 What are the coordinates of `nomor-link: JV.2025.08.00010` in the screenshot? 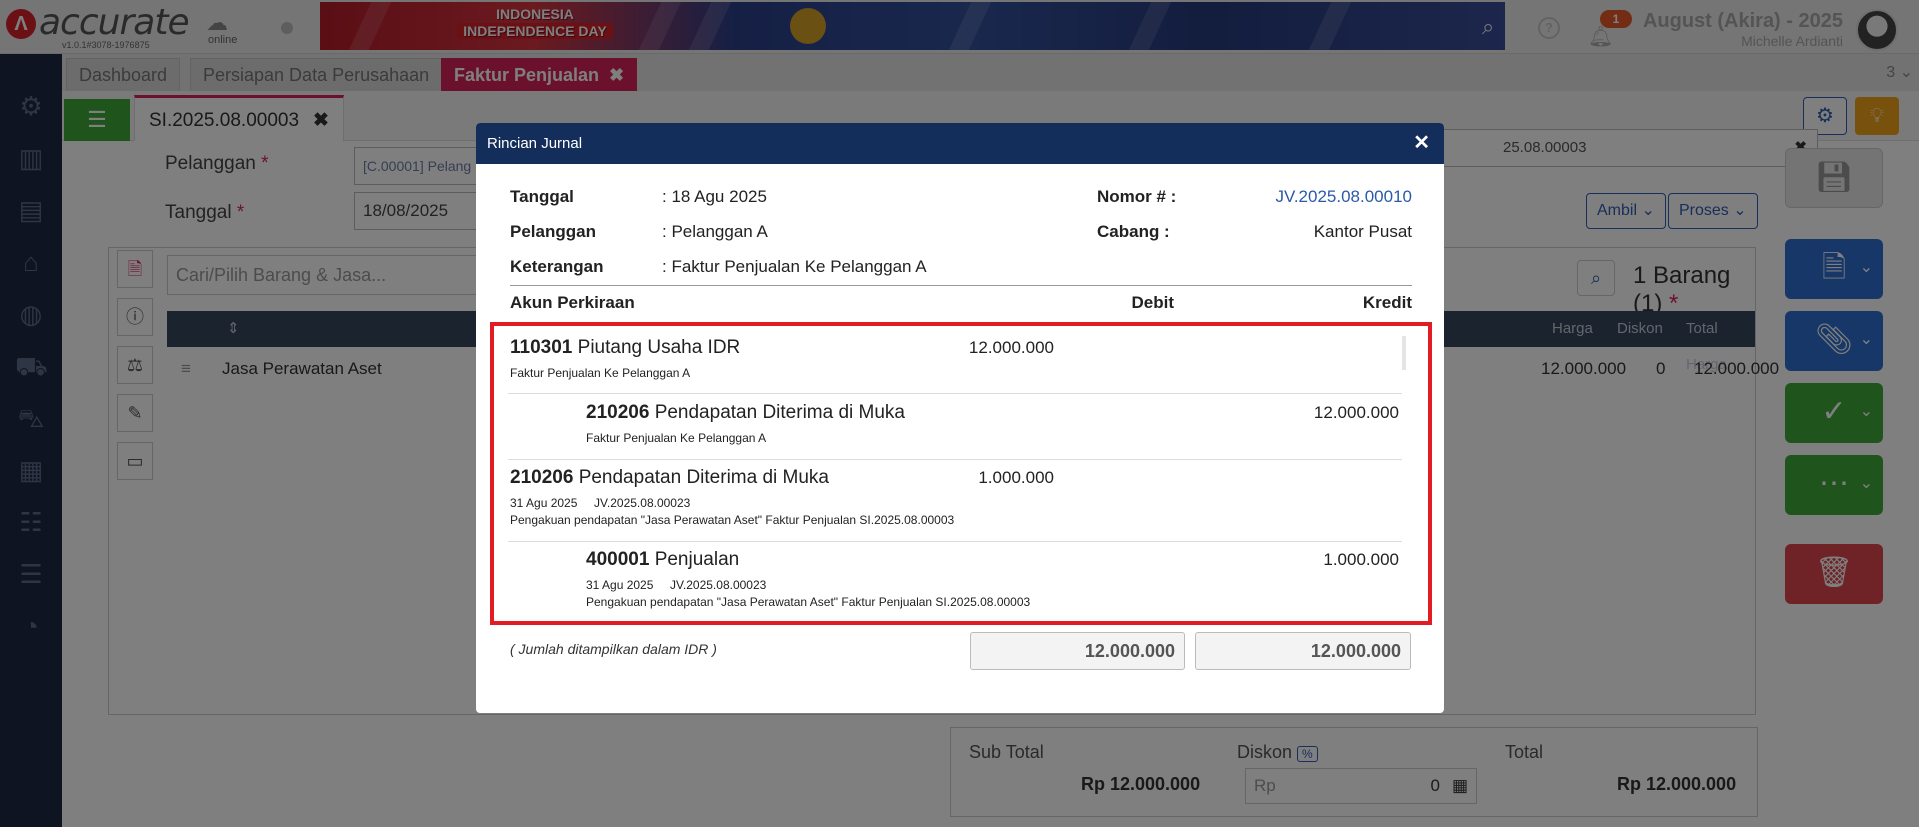 It's located at (1344, 197).